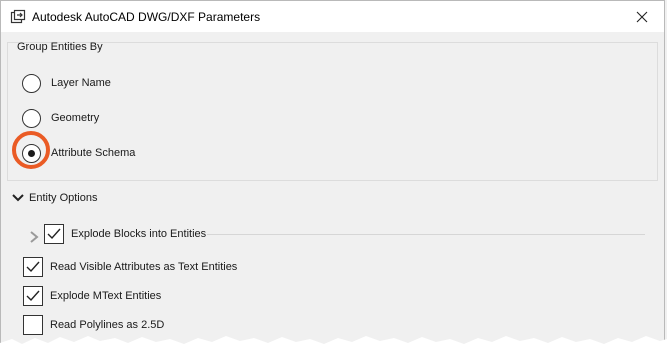 The image size is (667, 351). What do you see at coordinates (333, 343) in the screenshot?
I see `torn-edge-decoration` at bounding box center [333, 343].